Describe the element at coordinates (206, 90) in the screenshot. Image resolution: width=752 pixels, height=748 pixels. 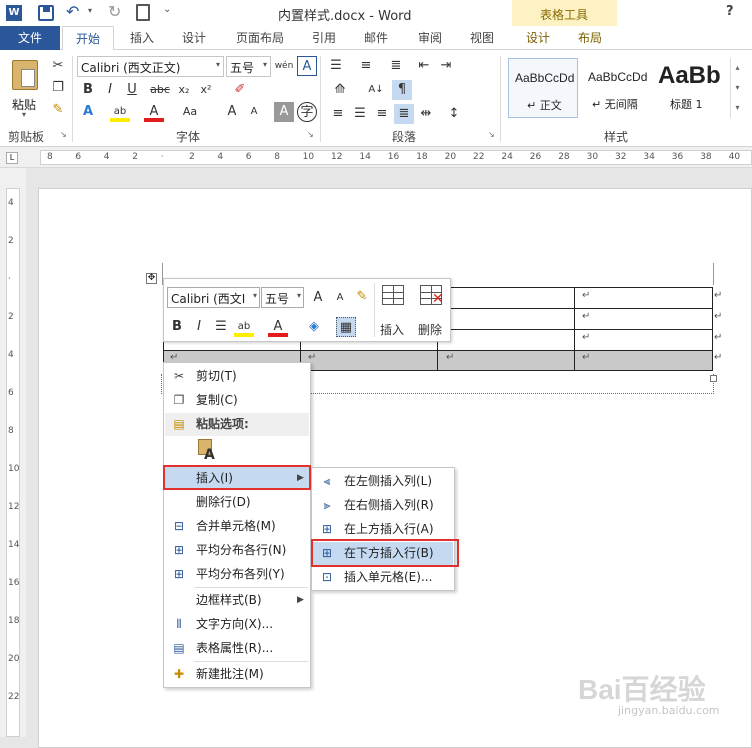
I see `superscript-icon: x²` at that location.